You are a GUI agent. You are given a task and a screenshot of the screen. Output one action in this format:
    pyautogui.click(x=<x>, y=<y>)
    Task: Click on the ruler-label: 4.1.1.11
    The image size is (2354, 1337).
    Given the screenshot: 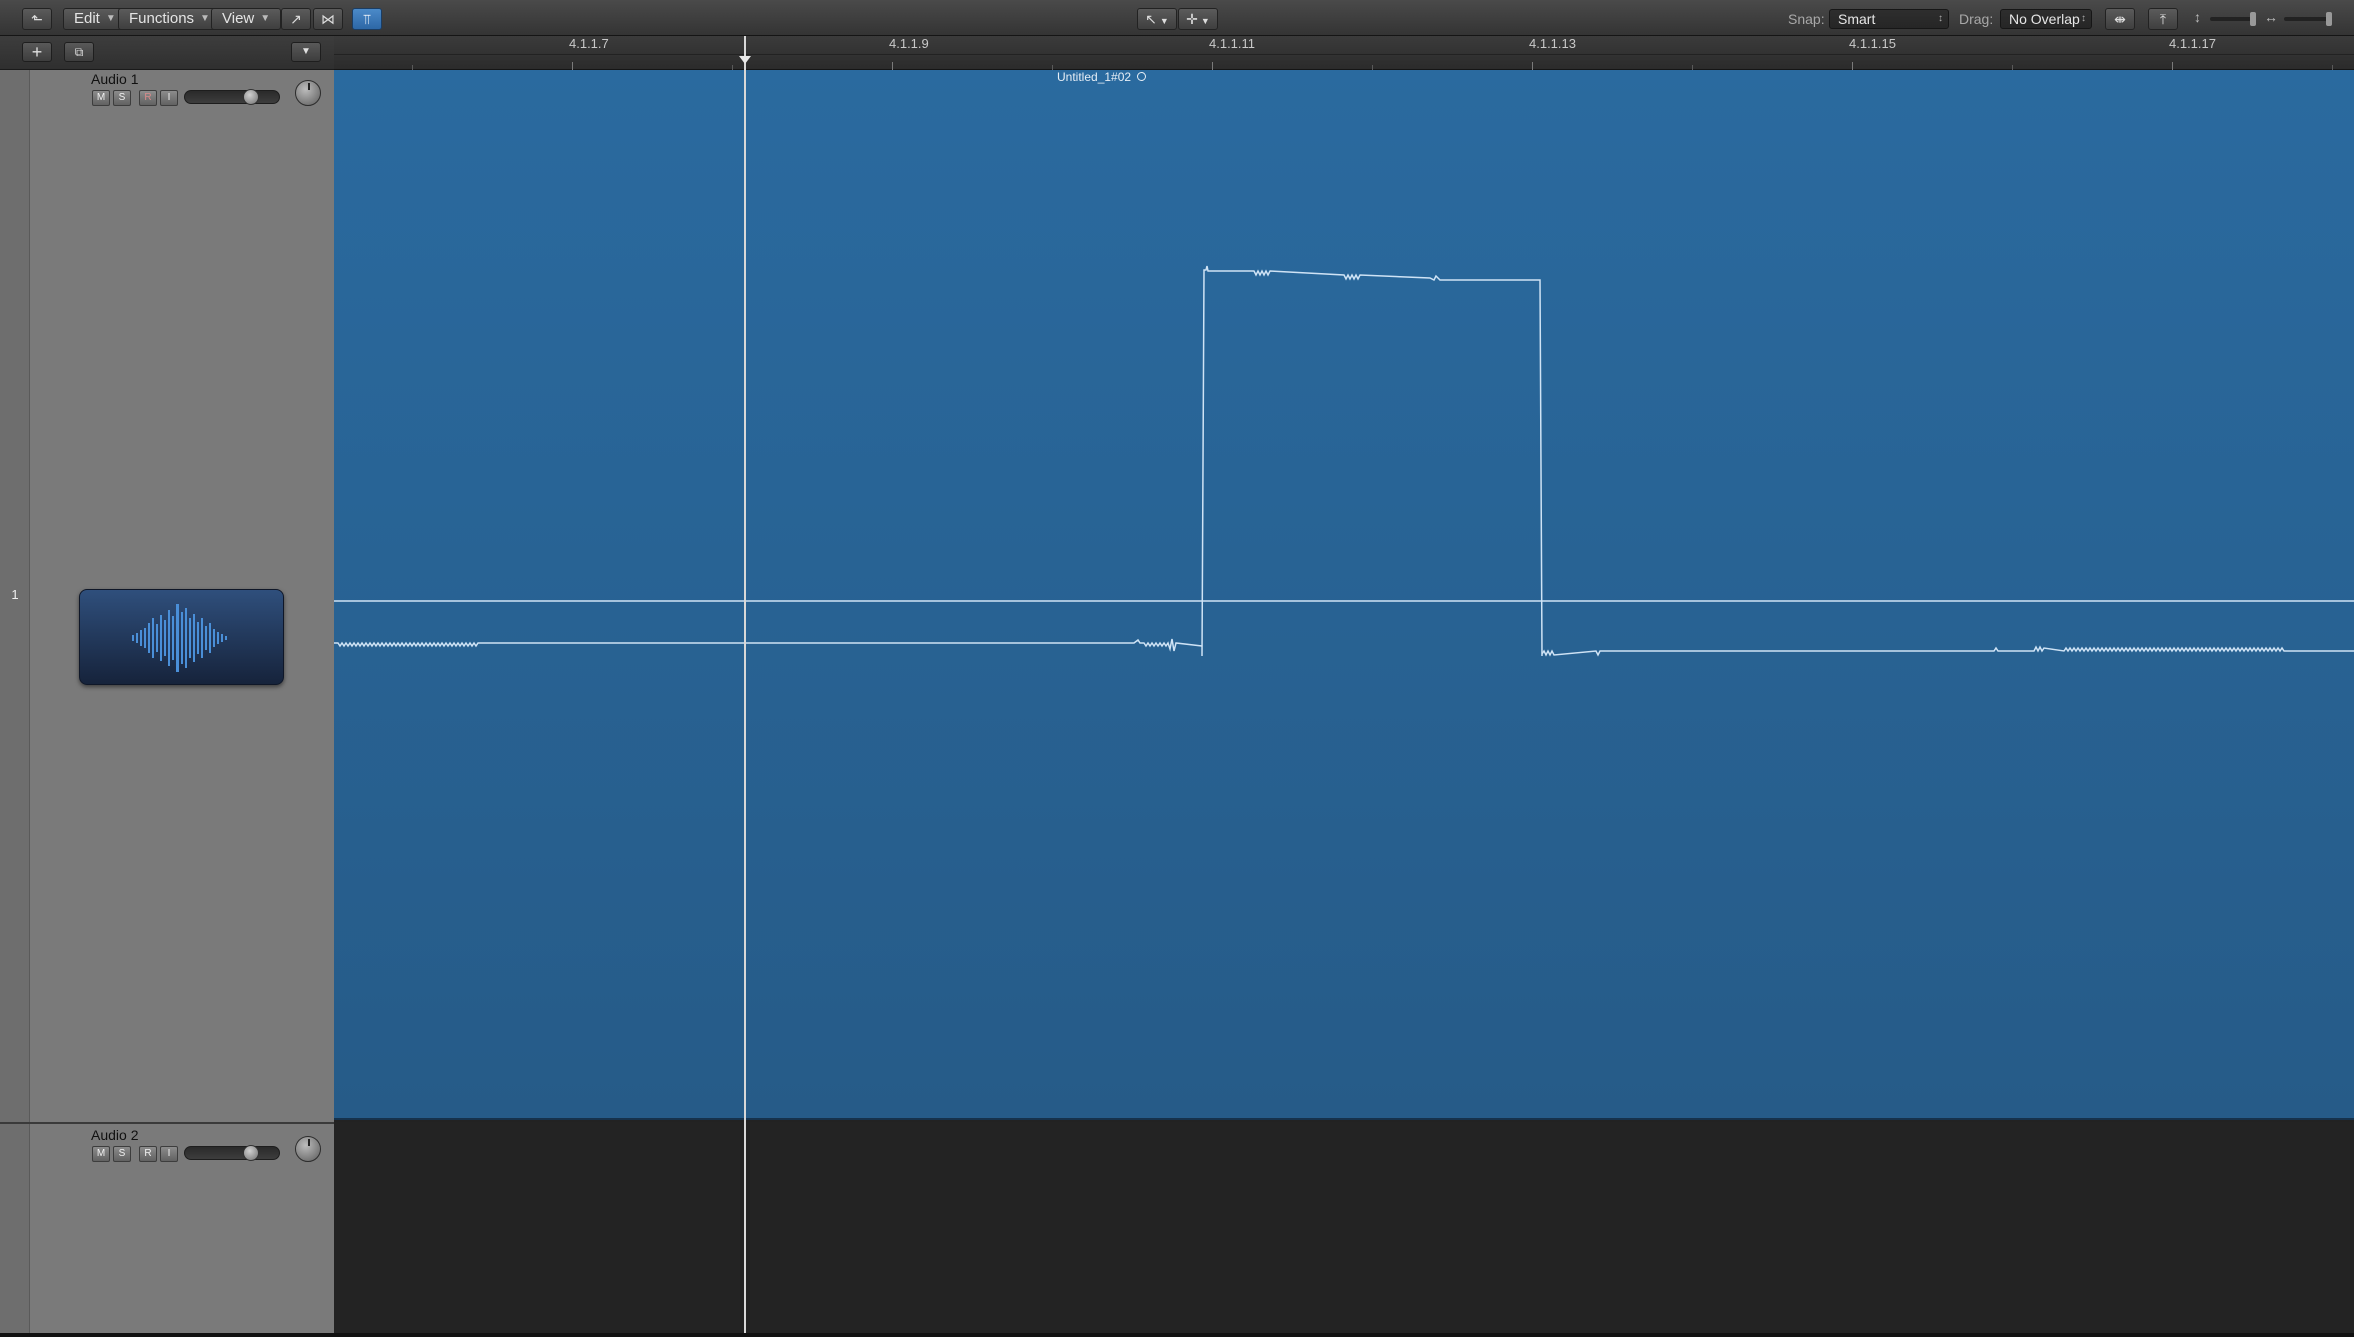 What is the action you would take?
    pyautogui.click(x=1232, y=43)
    